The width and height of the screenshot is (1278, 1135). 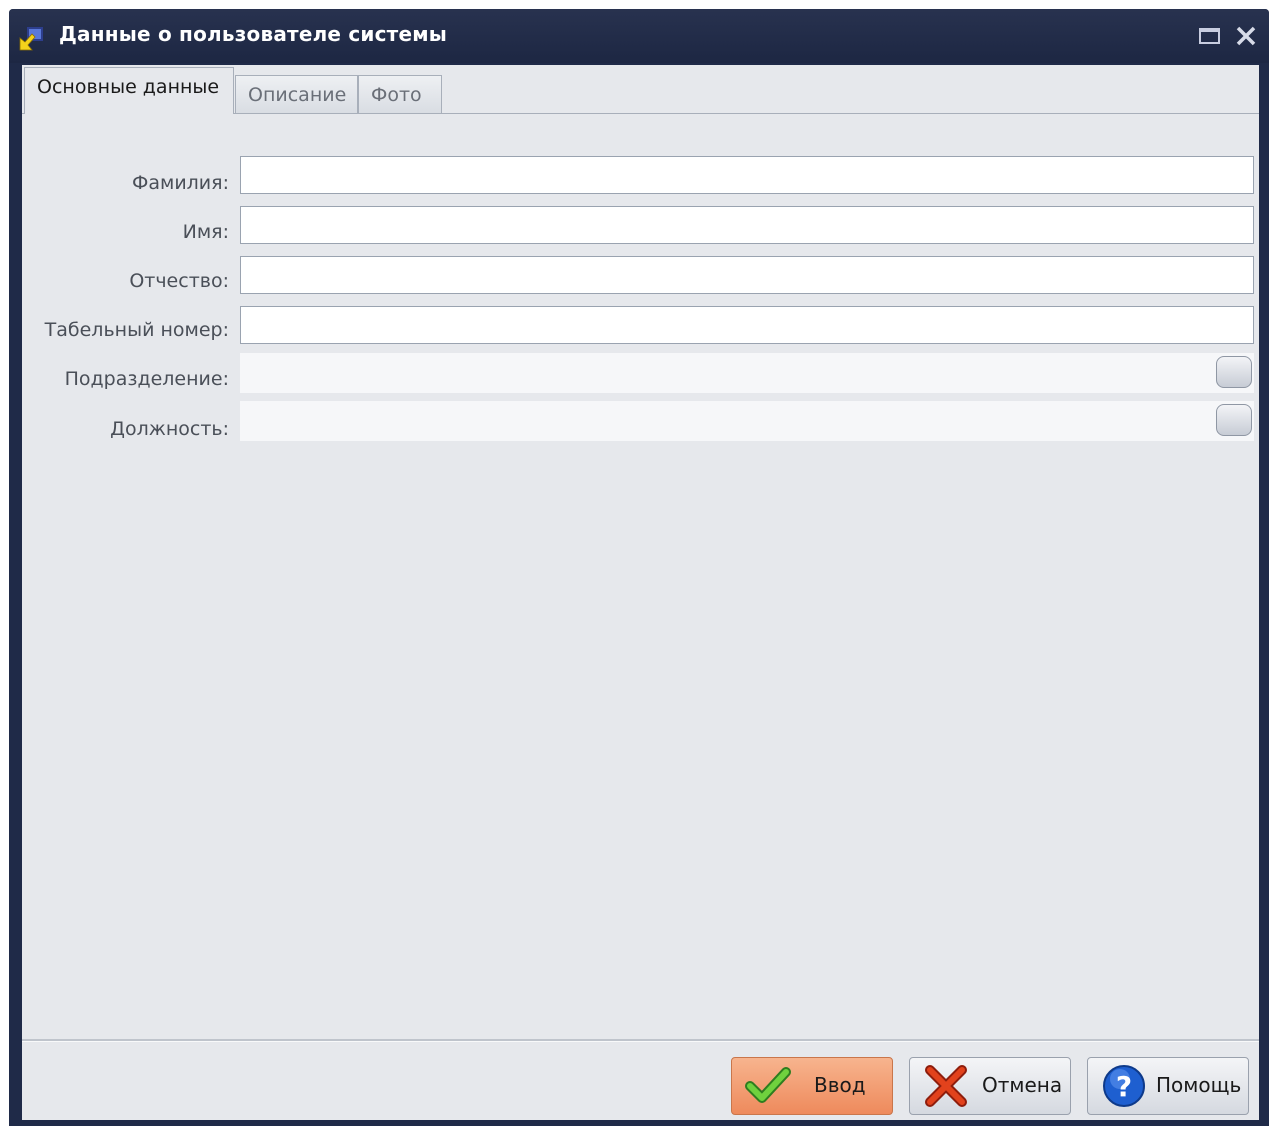 What do you see at coordinates (1199, 1085) in the screenshot?
I see `help-button-label: Помощь` at bounding box center [1199, 1085].